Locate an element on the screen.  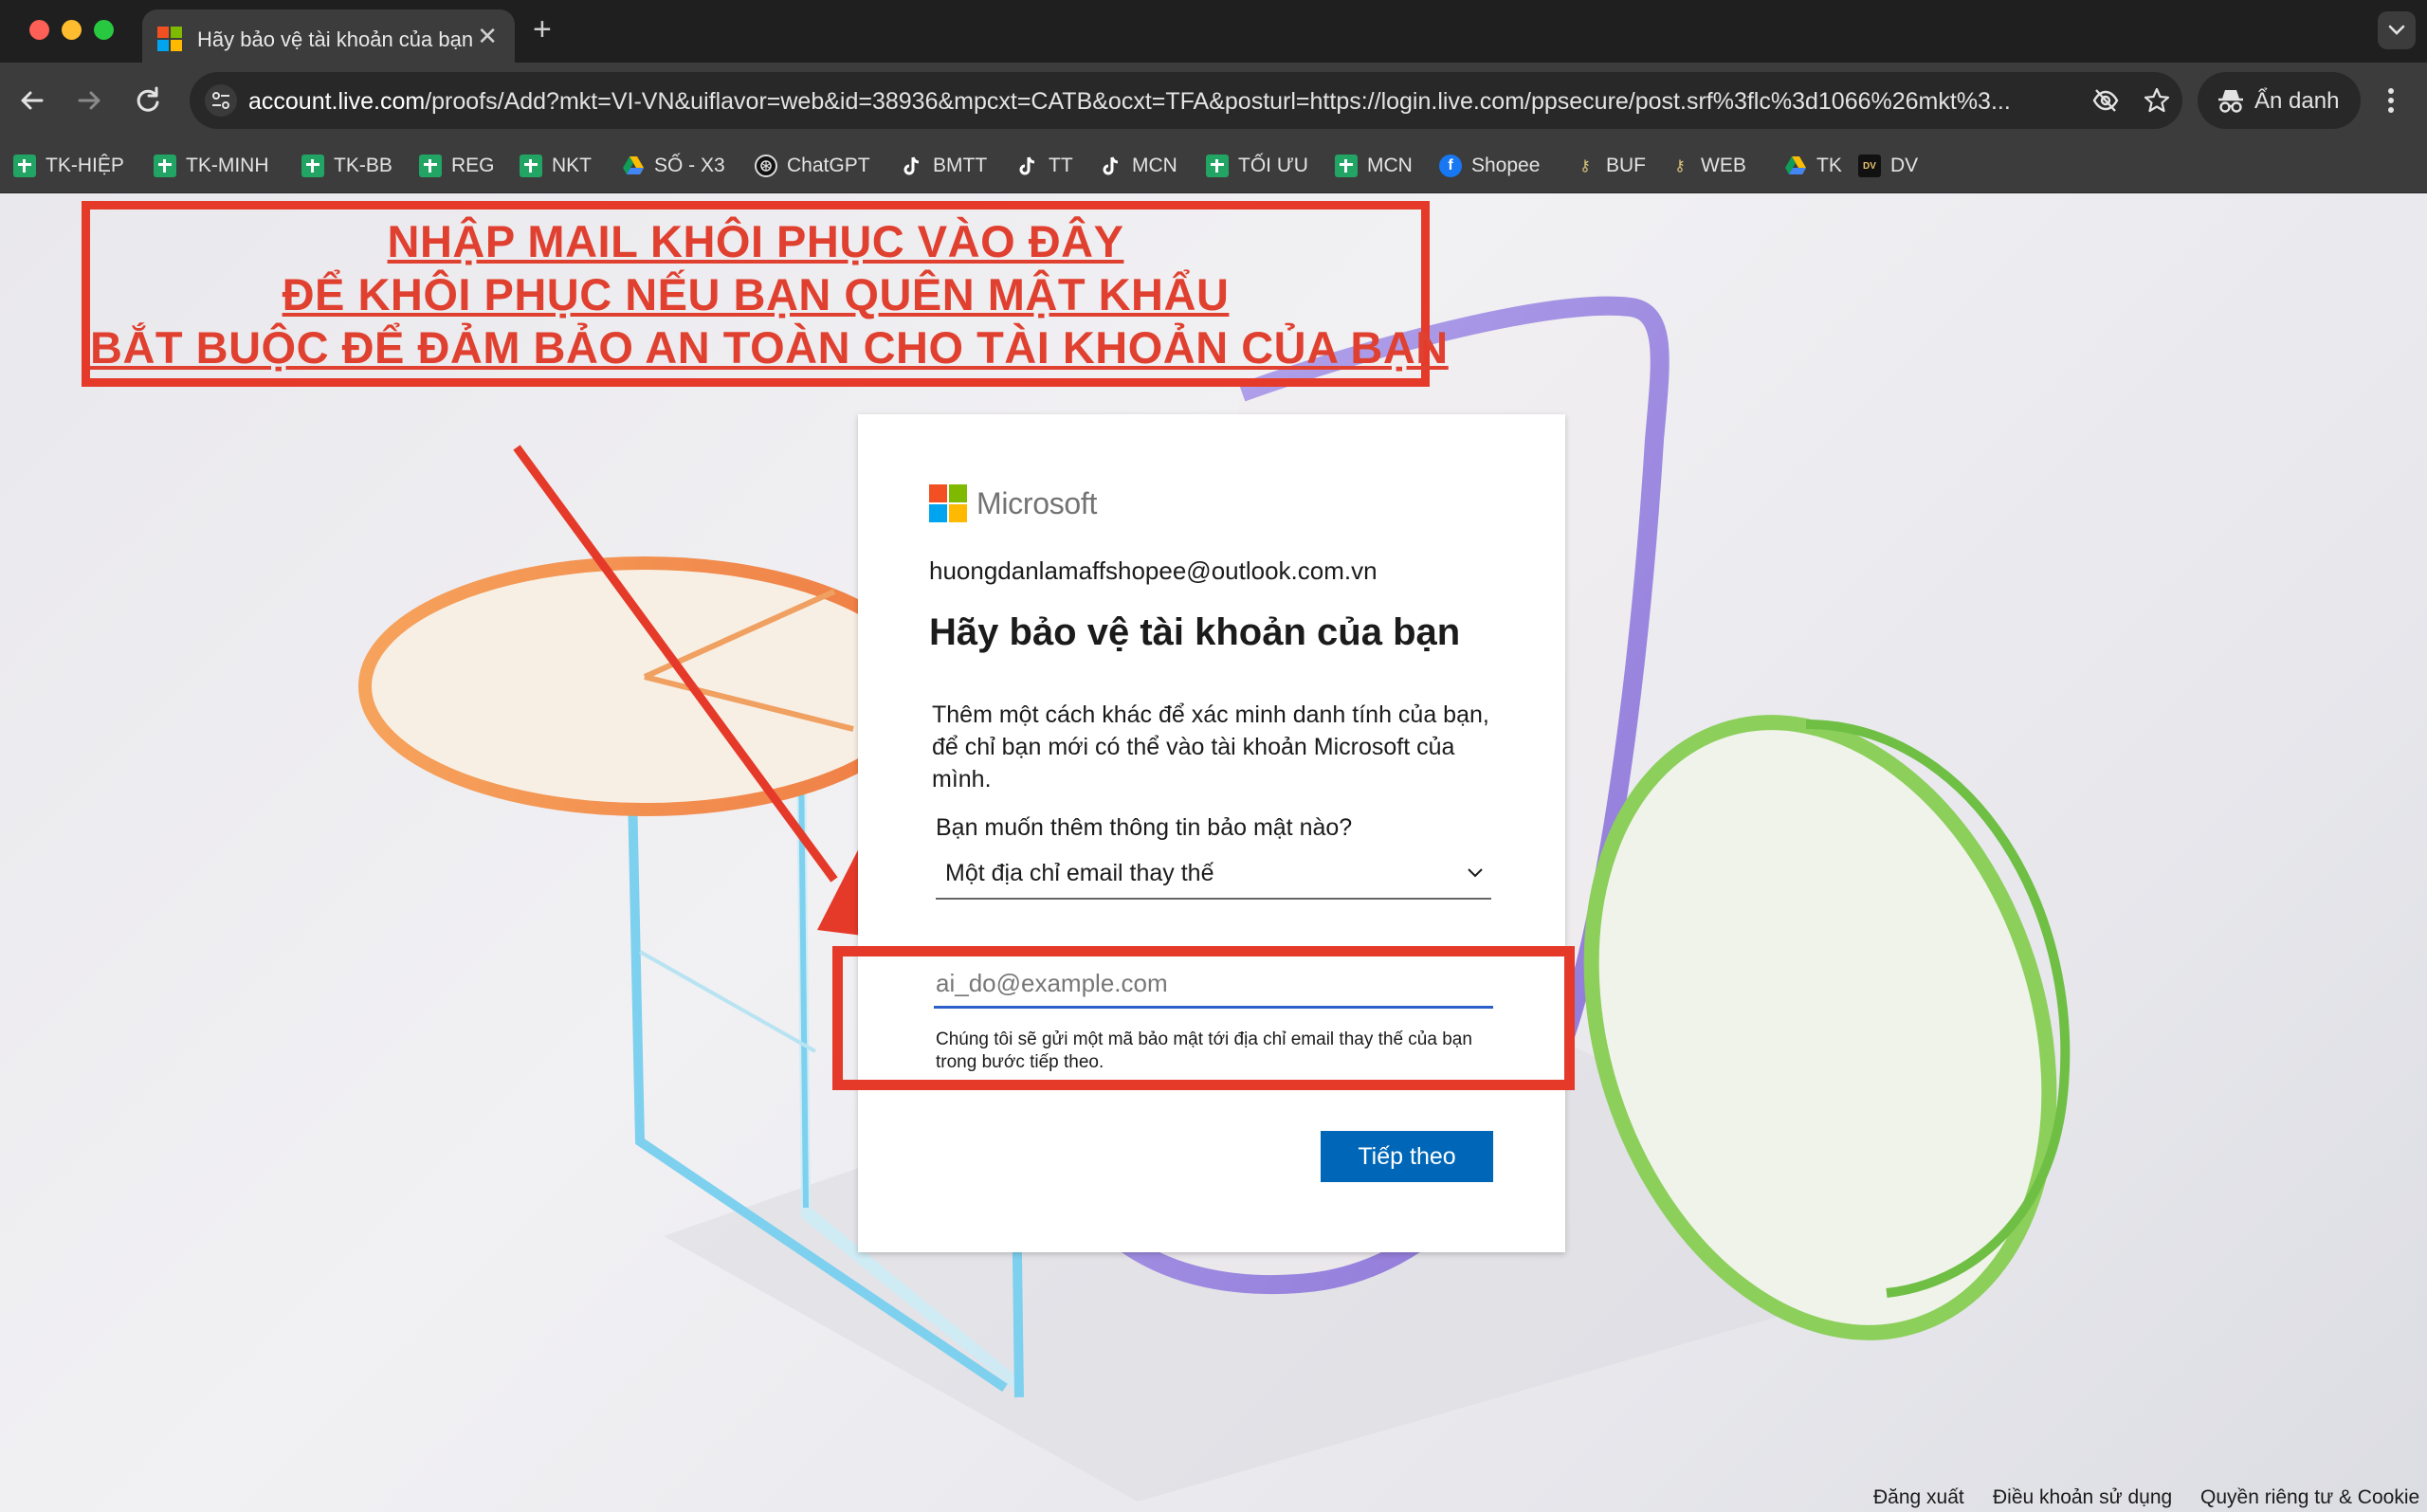
bookmark-item: TỐI ƯU is located at coordinates (1257, 166).